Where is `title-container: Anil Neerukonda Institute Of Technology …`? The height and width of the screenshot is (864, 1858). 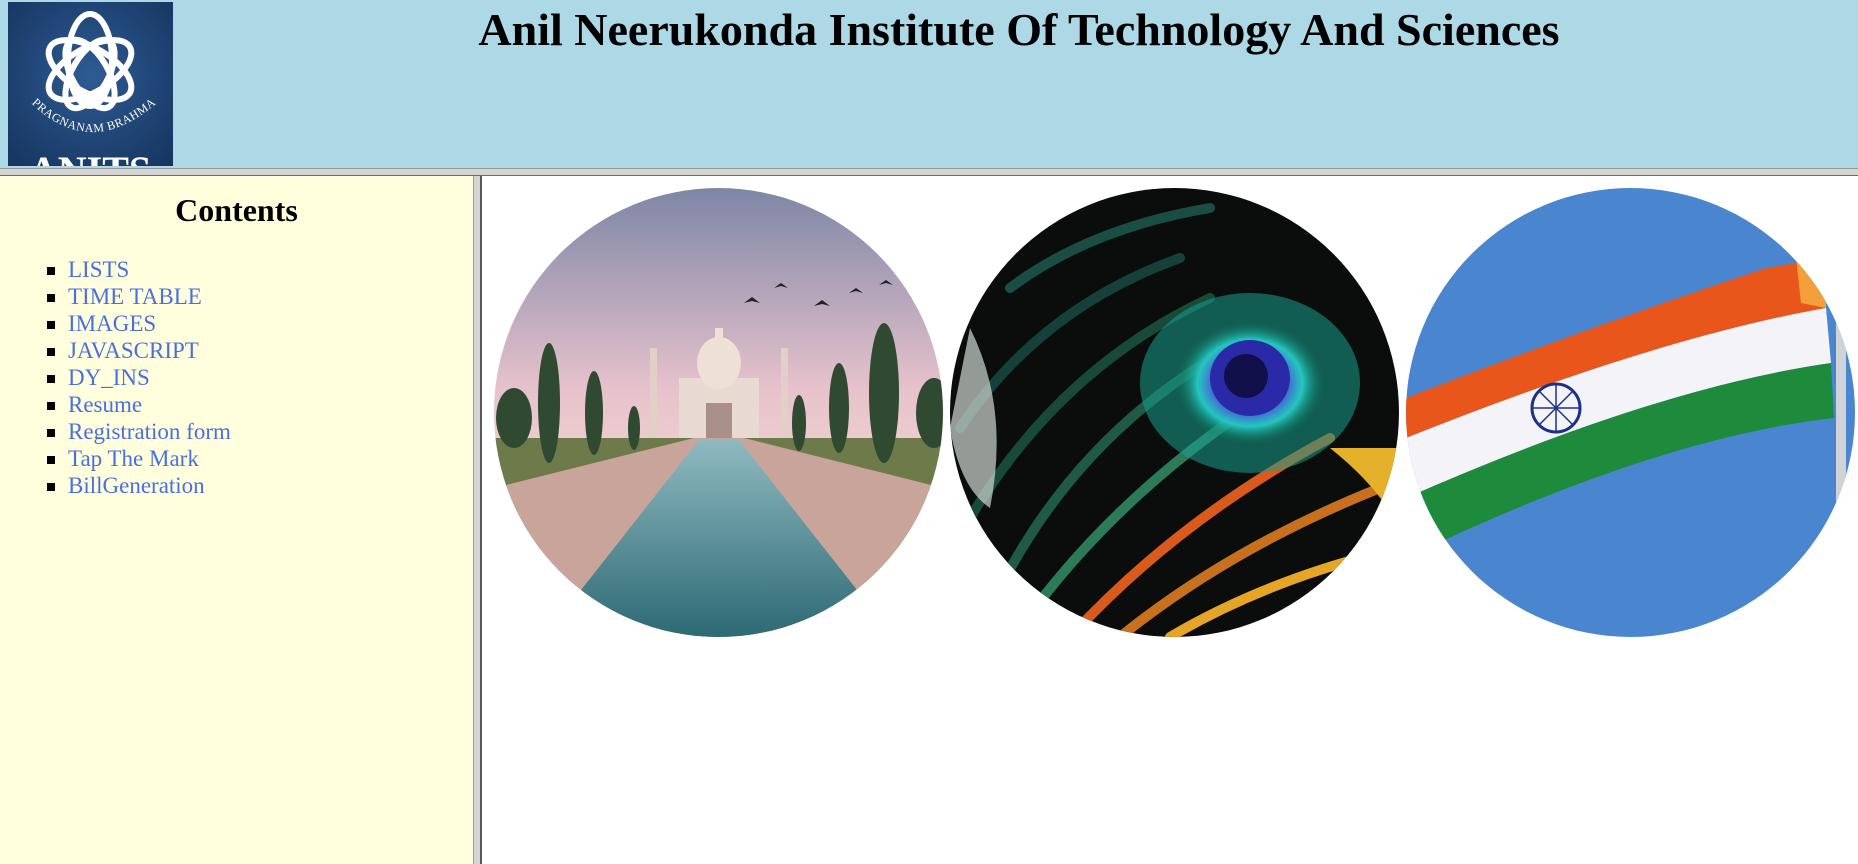
title-container: Anil Neerukonda Institute Of Technology … is located at coordinates (1019, 30).